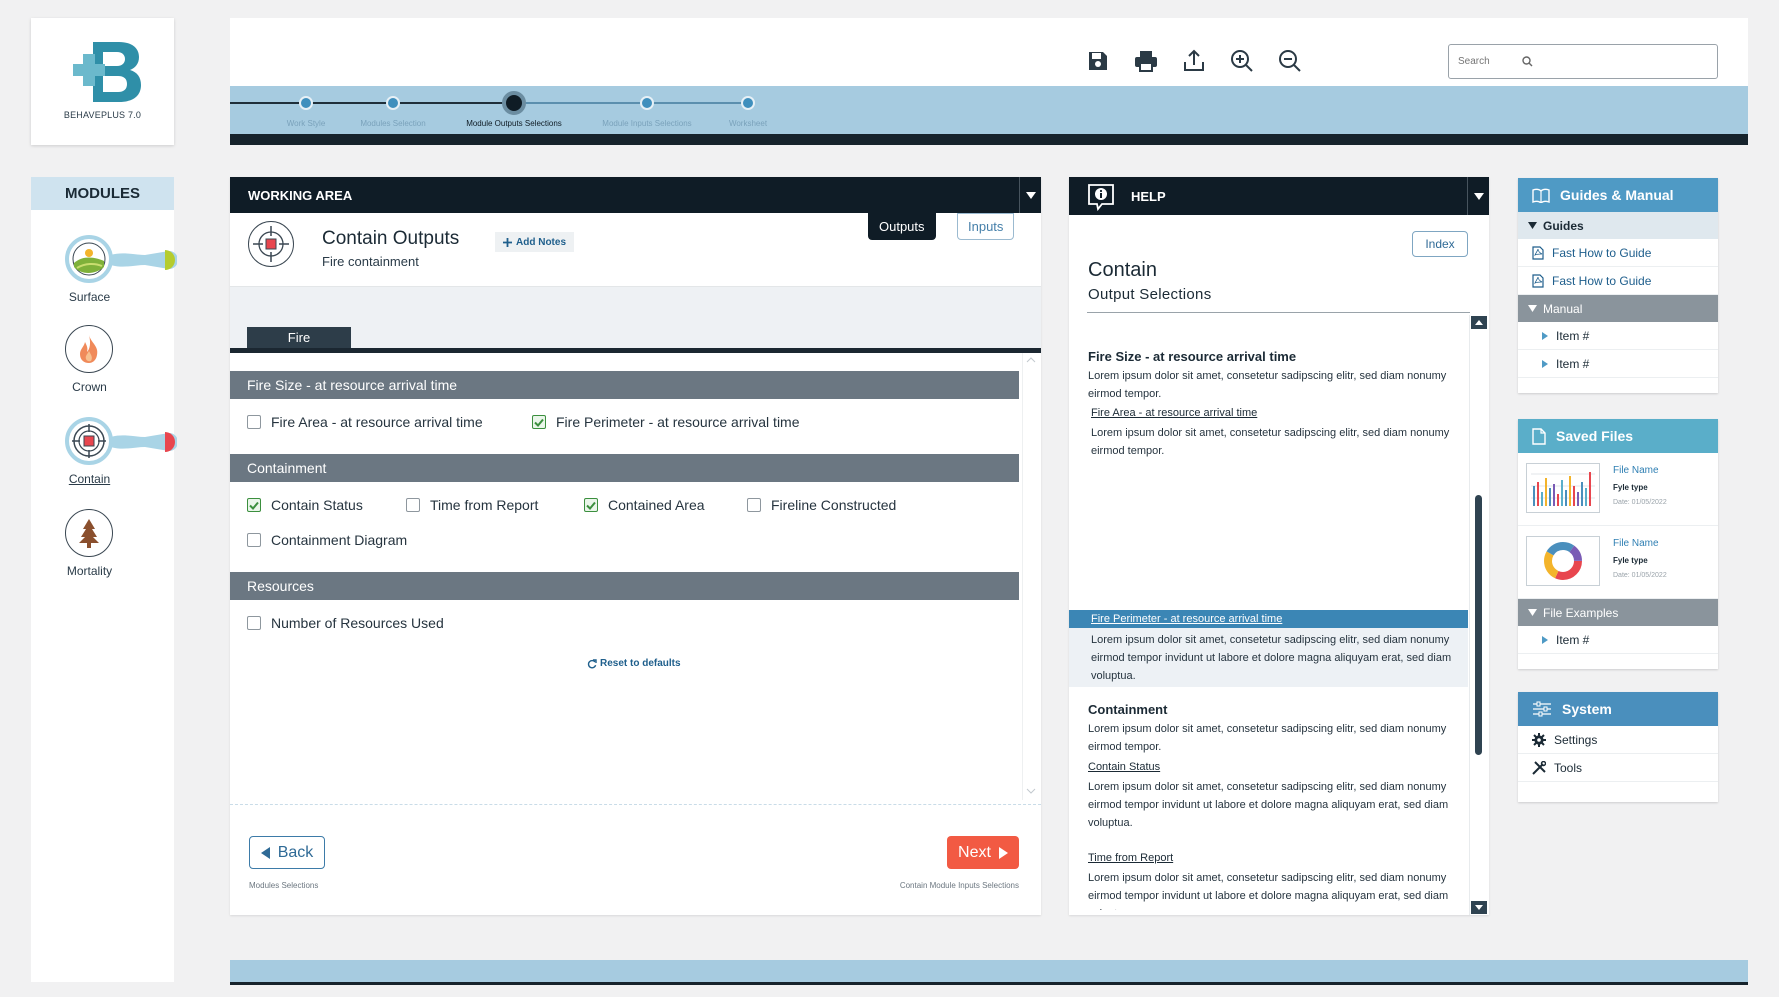 Image resolution: width=1779 pixels, height=997 pixels. What do you see at coordinates (1618, 768) in the screenshot?
I see `tools-item: Tools` at bounding box center [1618, 768].